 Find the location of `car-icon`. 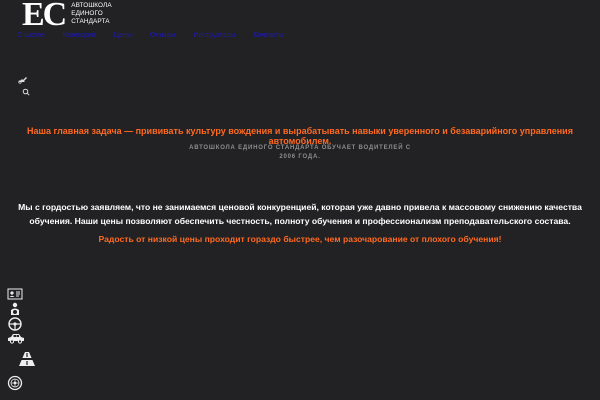

car-icon is located at coordinates (17, 338).